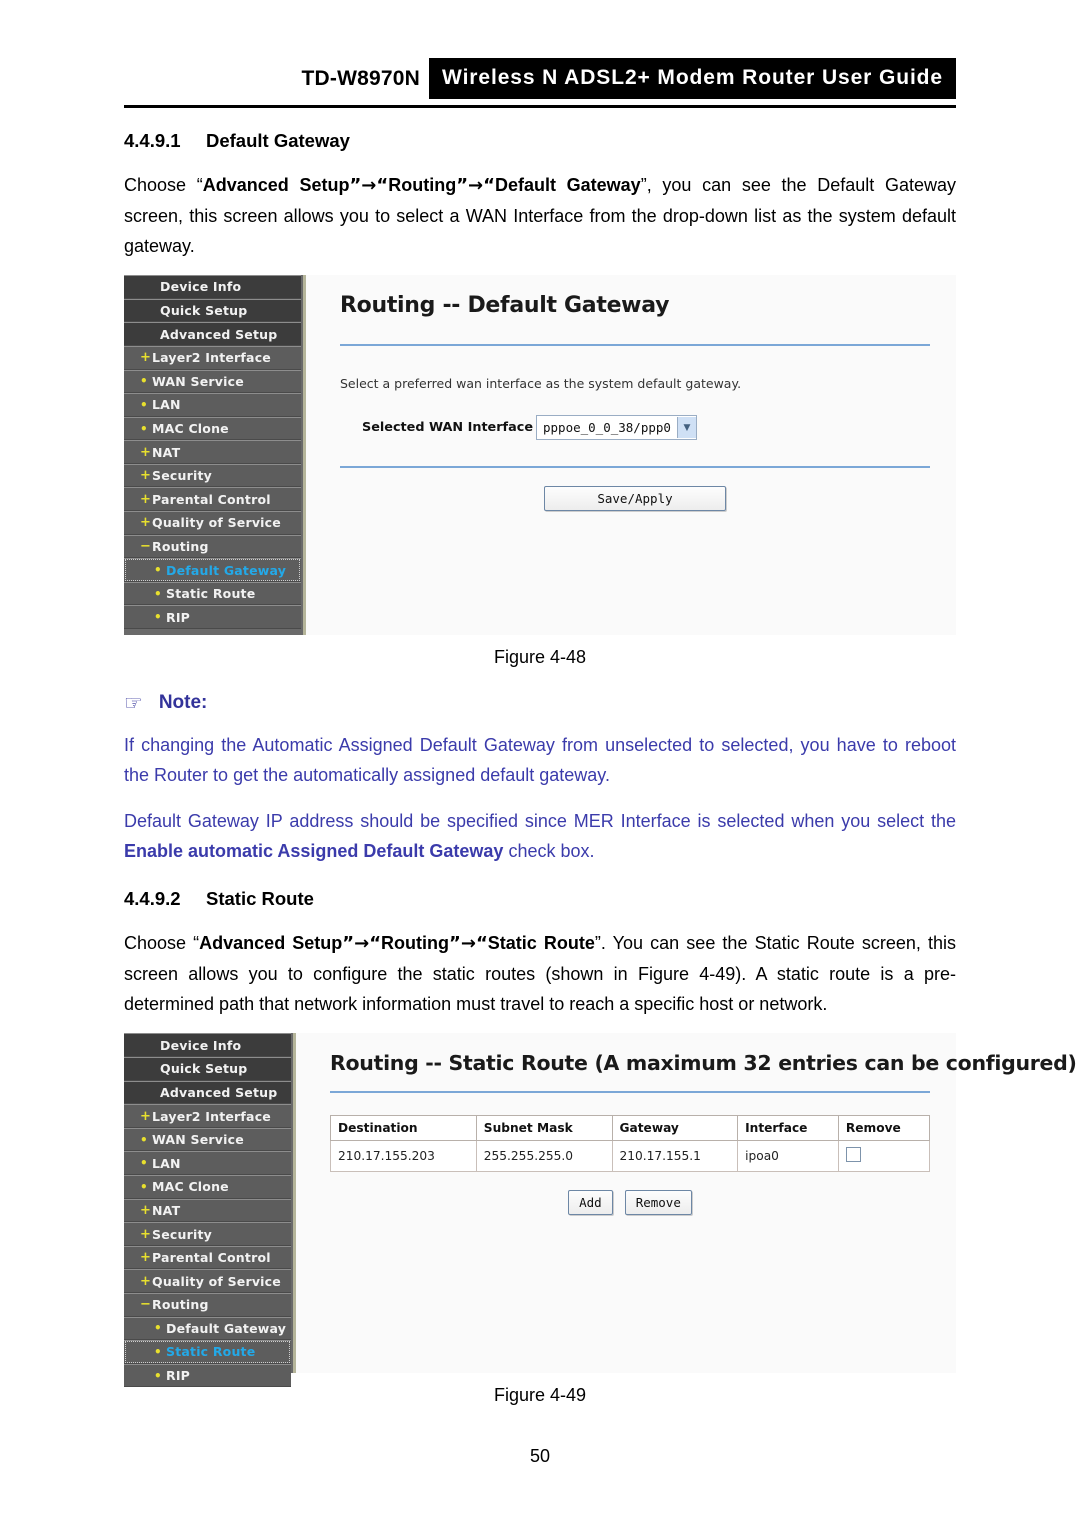 The width and height of the screenshot is (1080, 1527). Describe the element at coordinates (219, 334) in the screenshot. I see `sidebar-item-label: Advanced Setup` at that location.